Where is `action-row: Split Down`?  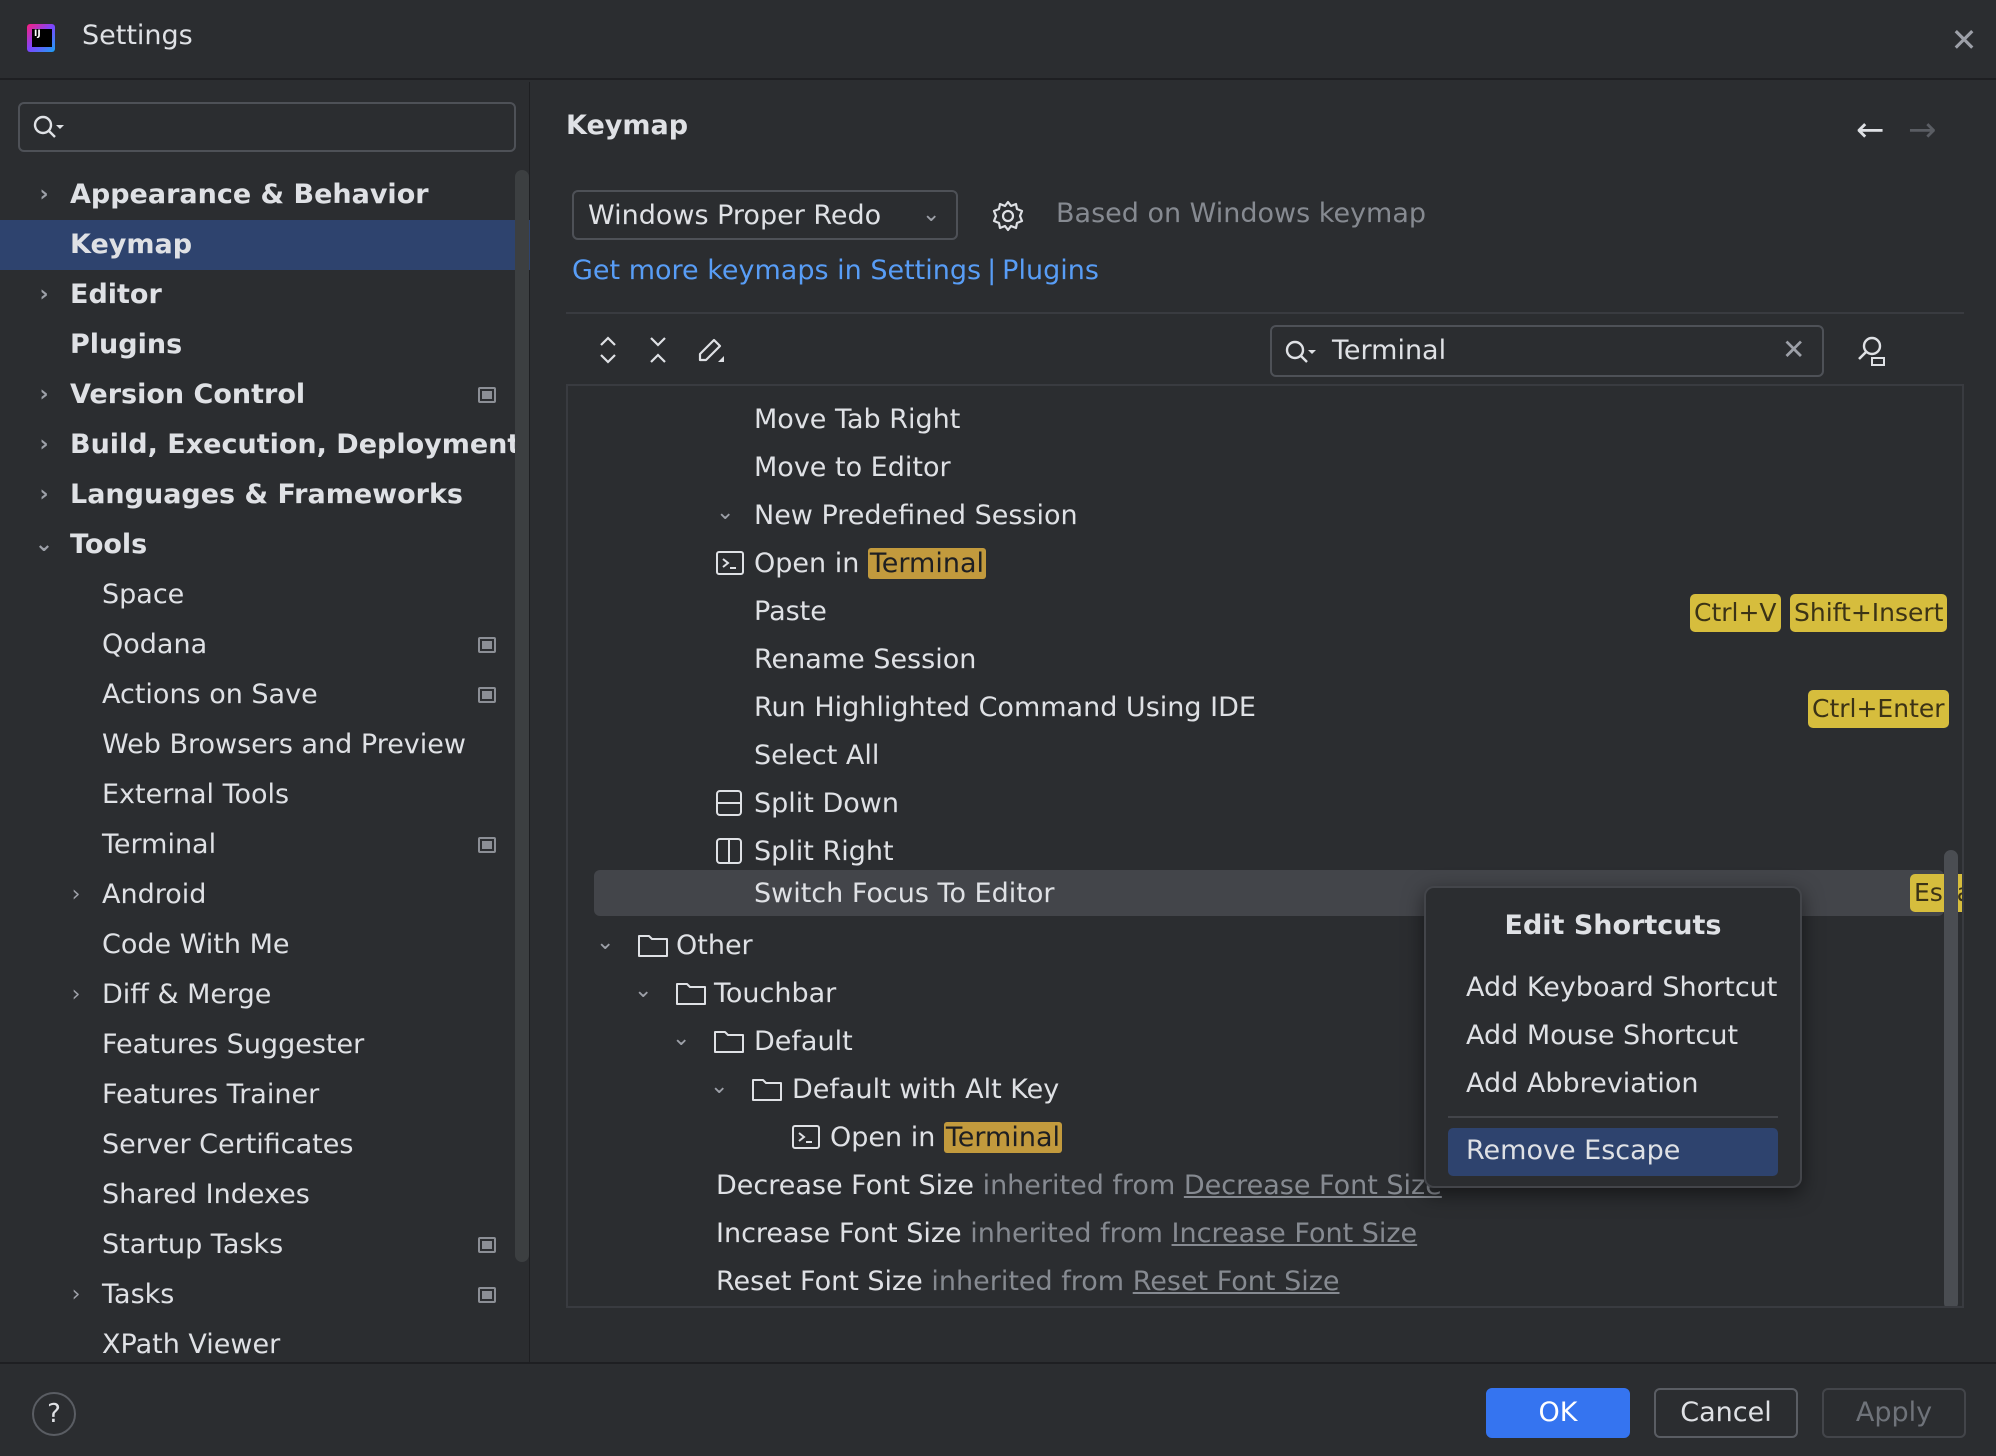
action-row: Split Down is located at coordinates (1265, 805).